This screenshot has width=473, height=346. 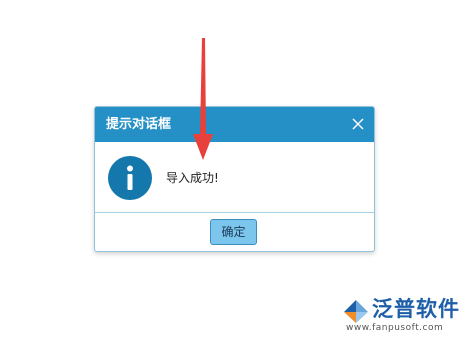 I want to click on dialog-header: 提示对话框, so click(x=234, y=124).